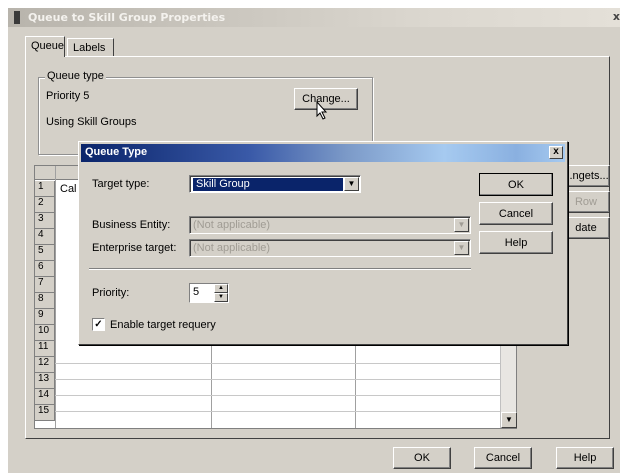 The height and width of the screenshot is (473, 620). Describe the element at coordinates (221, 297) in the screenshot. I see `spin-down-icon: ▼` at that location.